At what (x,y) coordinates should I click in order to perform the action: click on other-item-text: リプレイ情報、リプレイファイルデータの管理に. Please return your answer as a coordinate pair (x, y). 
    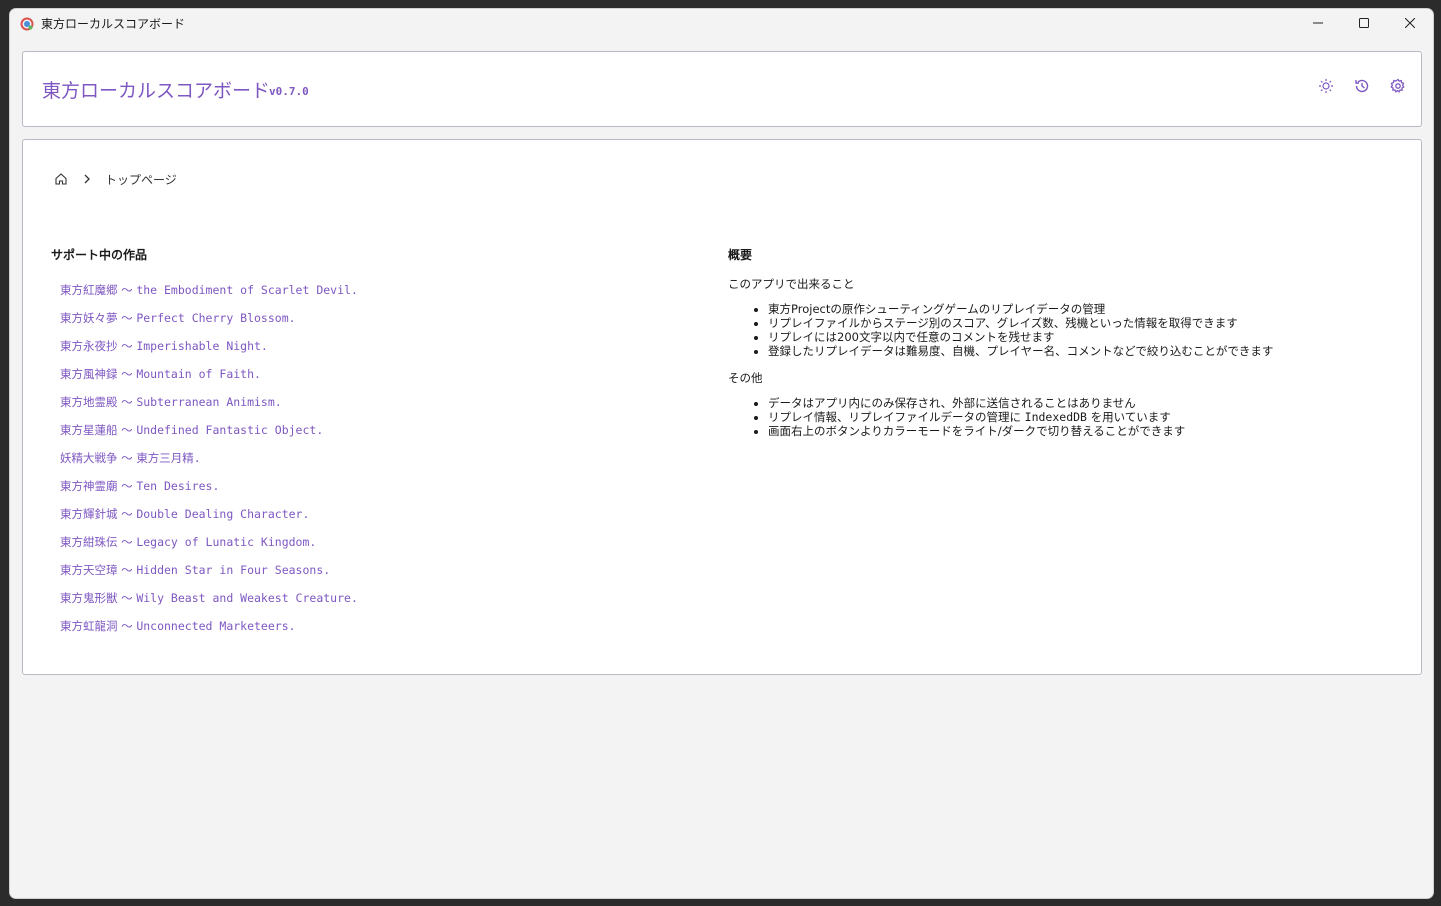
    Looking at the image, I should click on (896, 417).